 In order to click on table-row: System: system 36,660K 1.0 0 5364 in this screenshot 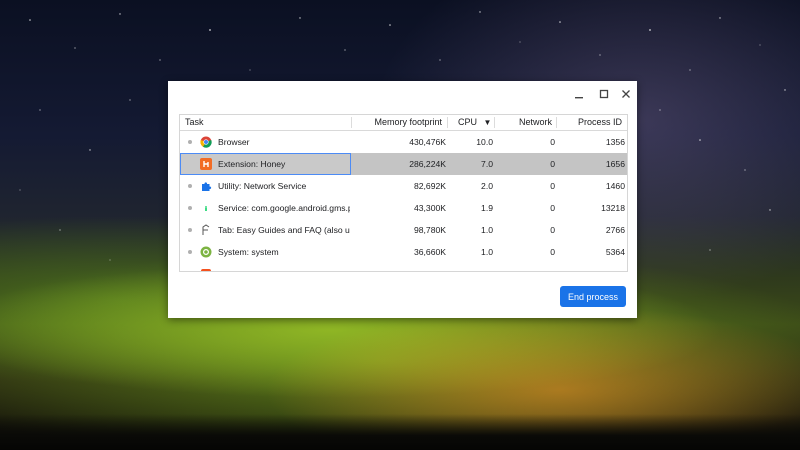, I will do `click(403, 252)`.